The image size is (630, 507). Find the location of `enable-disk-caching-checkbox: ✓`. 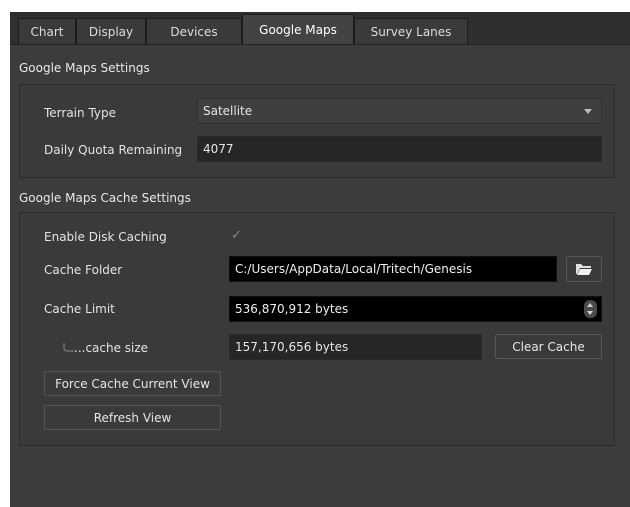

enable-disk-caching-checkbox: ✓ is located at coordinates (236, 235).